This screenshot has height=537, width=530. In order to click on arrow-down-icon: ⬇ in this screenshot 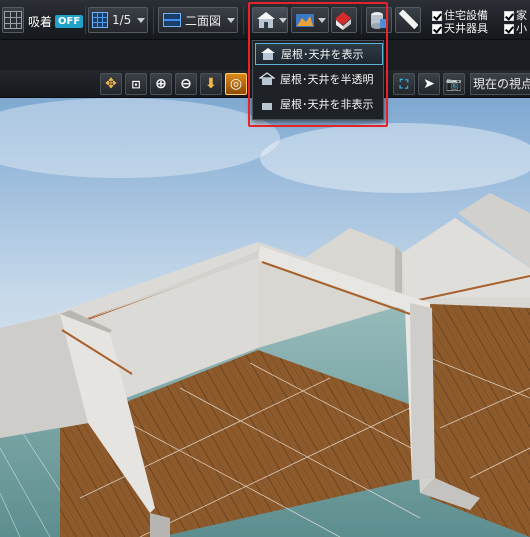, I will do `click(211, 84)`.